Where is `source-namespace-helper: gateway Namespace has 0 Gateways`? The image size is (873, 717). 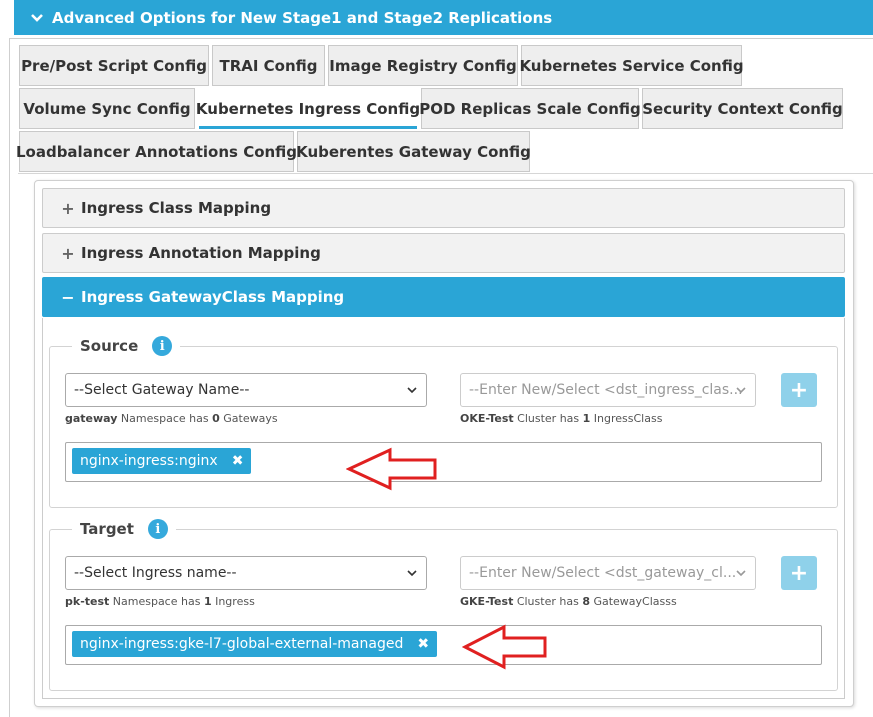 source-namespace-helper: gateway Namespace has 0 Gateways is located at coordinates (171, 418).